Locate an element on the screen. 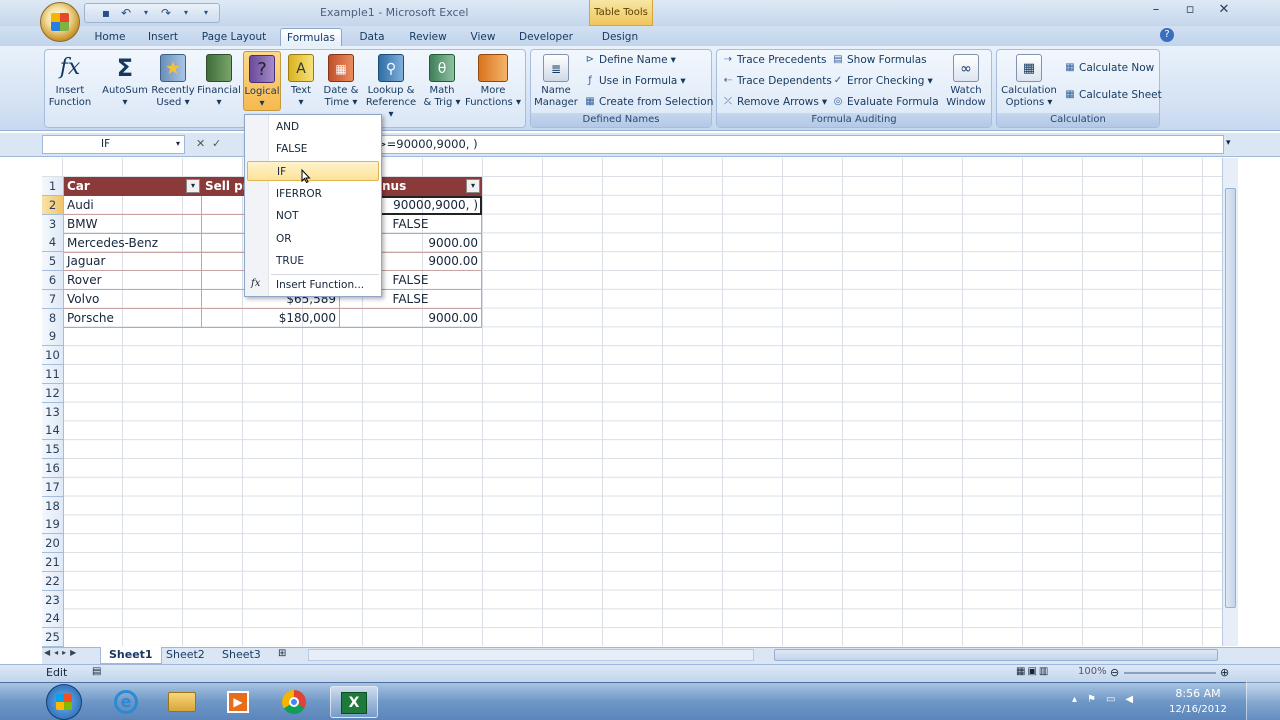 The image size is (1280, 720). menu-item-if: IF is located at coordinates (313, 171).